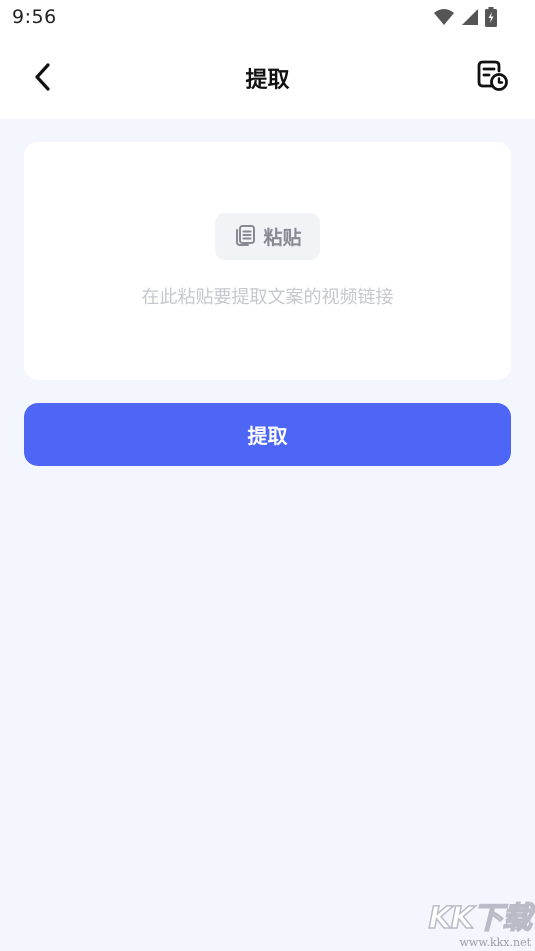  What do you see at coordinates (245, 237) in the screenshot?
I see `copy-icon` at bounding box center [245, 237].